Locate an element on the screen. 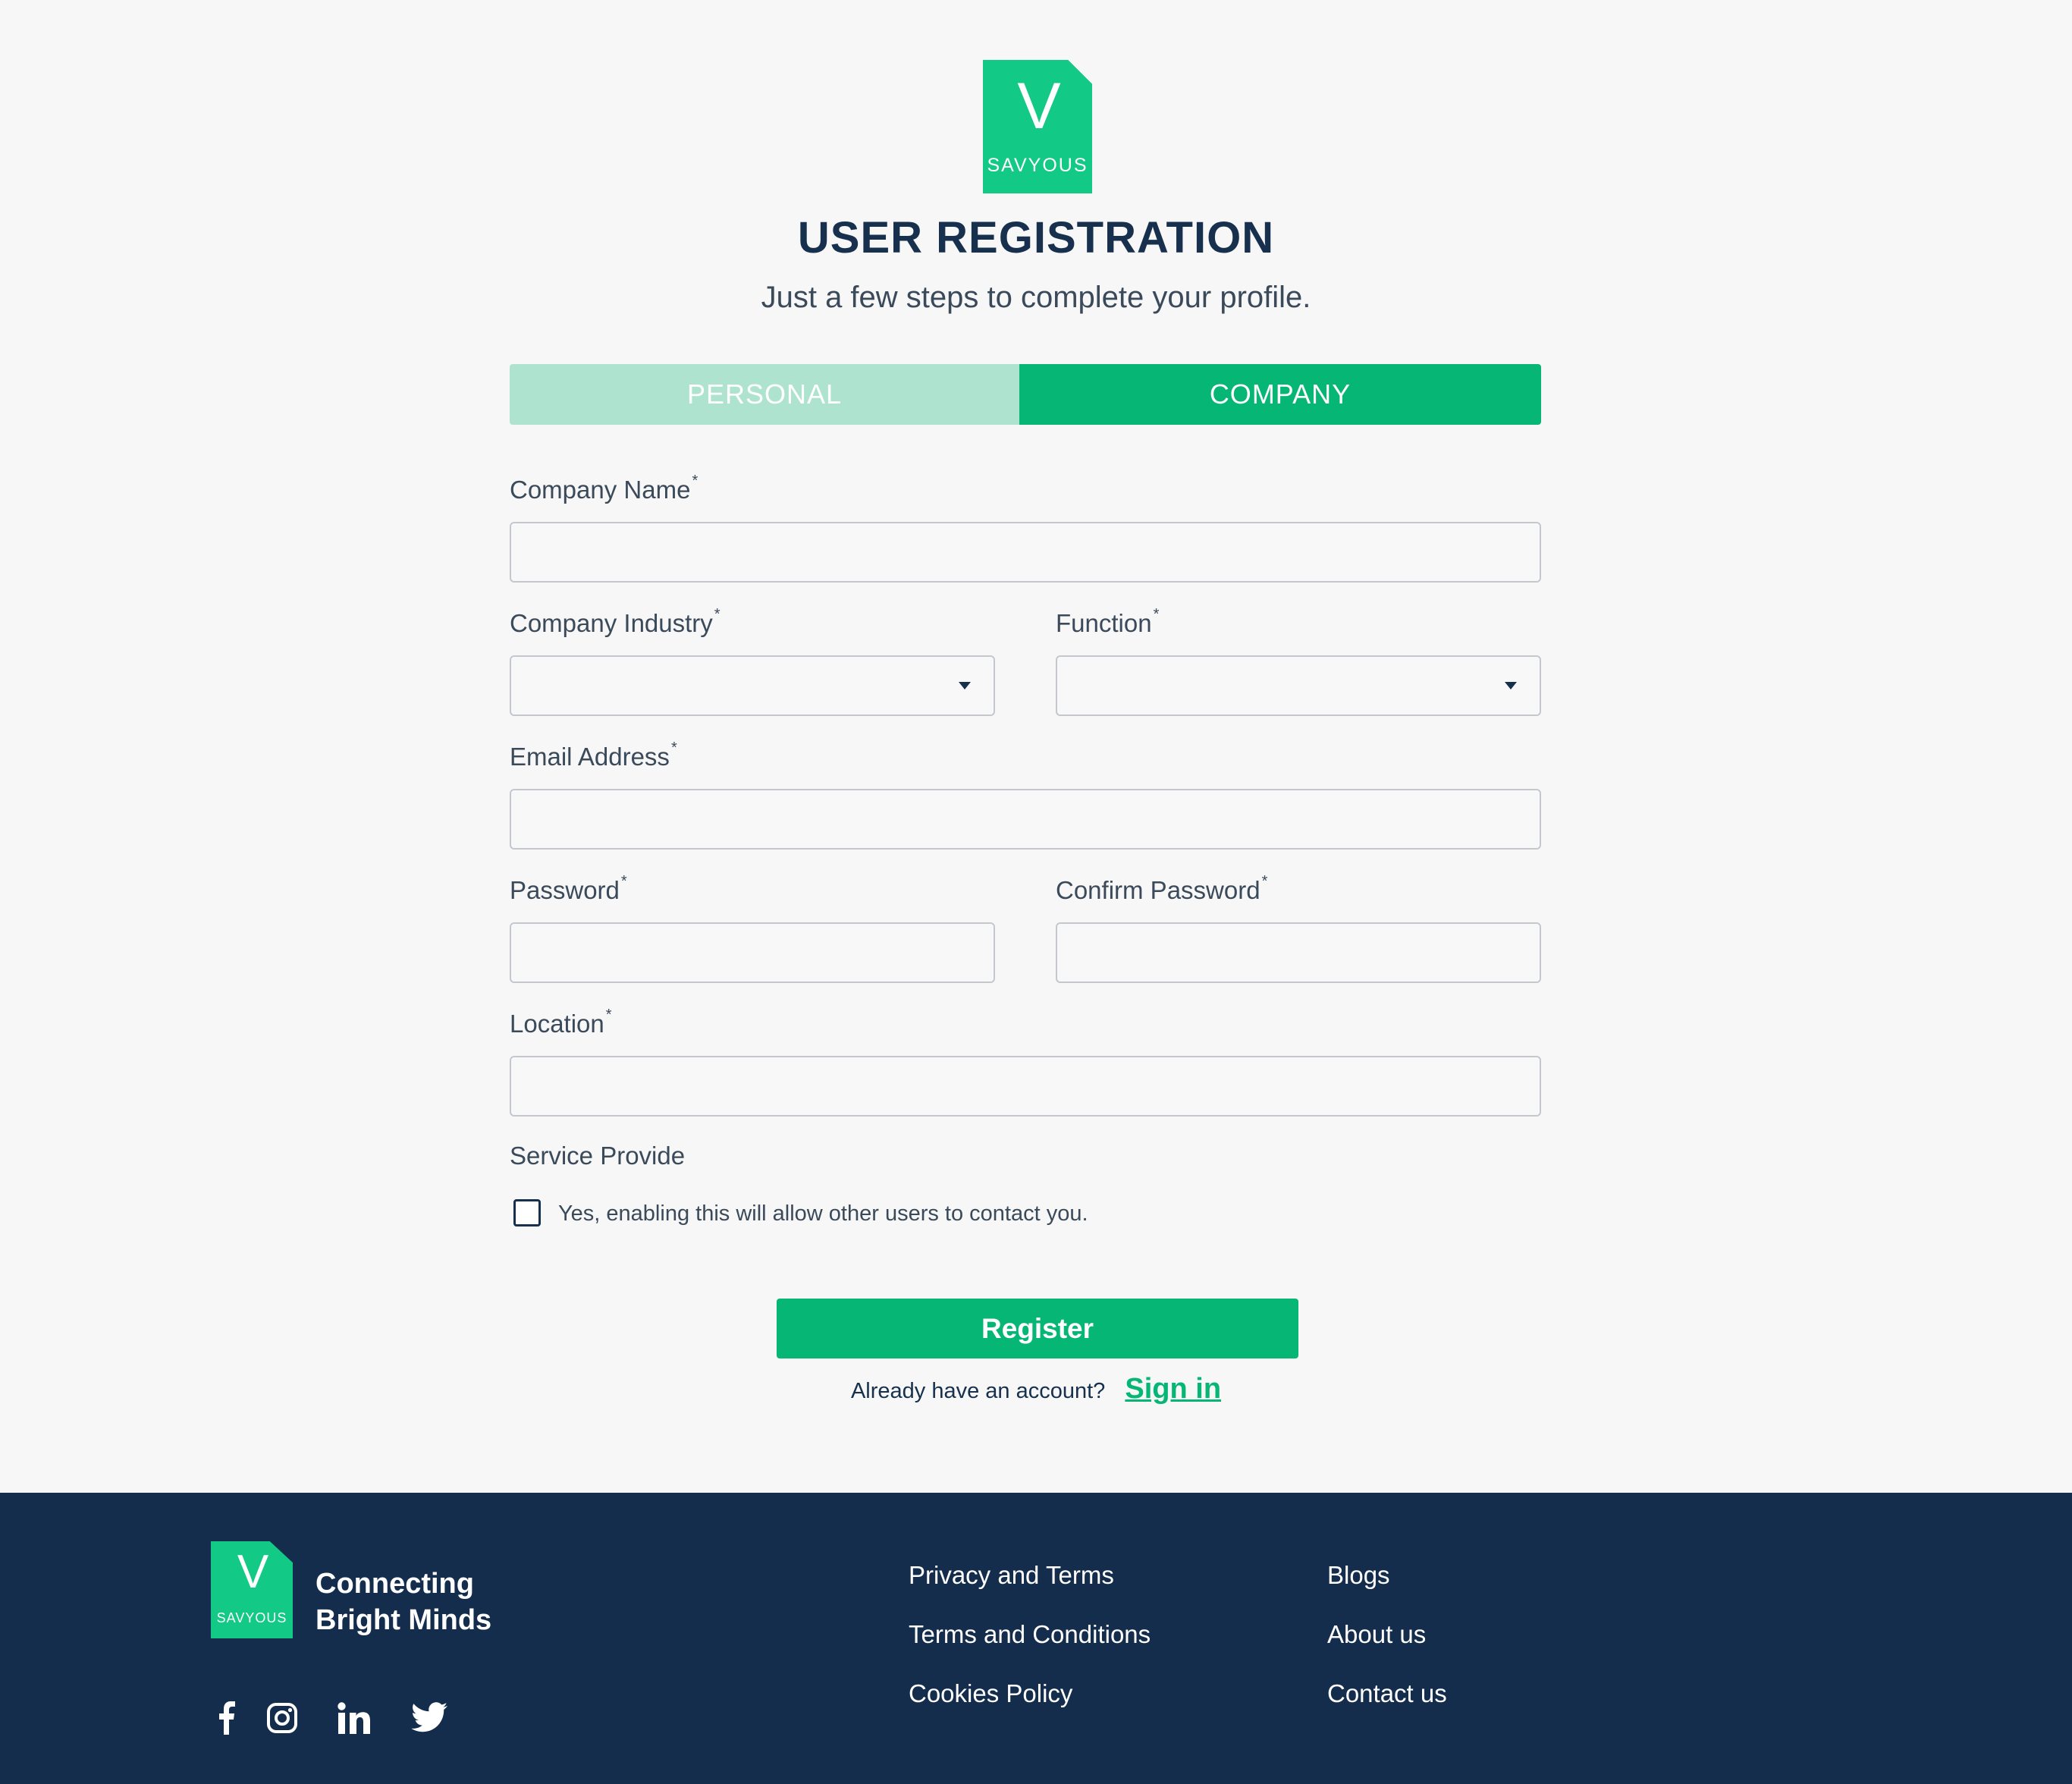 The width and height of the screenshot is (2072, 1784). tab-company: COMPANY is located at coordinates (1280, 394).